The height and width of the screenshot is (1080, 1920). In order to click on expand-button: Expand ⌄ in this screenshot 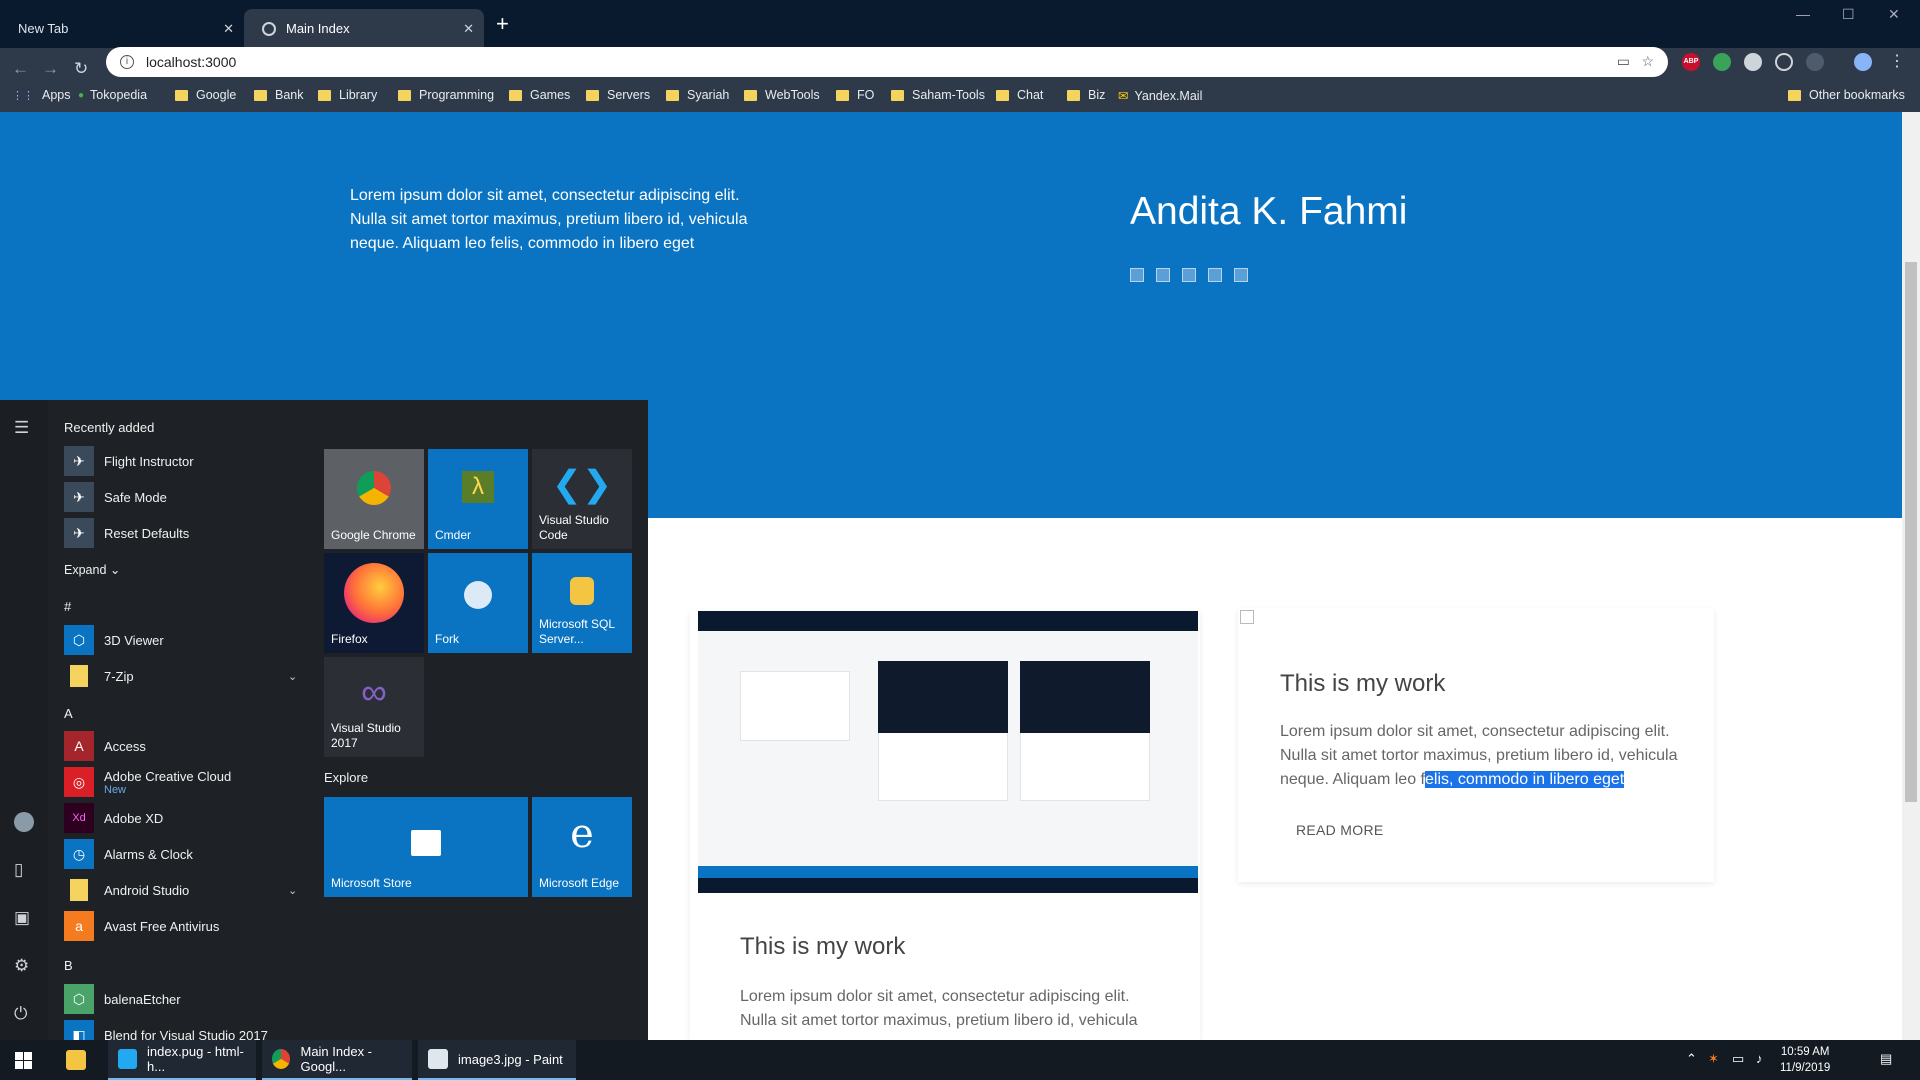, I will do `click(92, 569)`.